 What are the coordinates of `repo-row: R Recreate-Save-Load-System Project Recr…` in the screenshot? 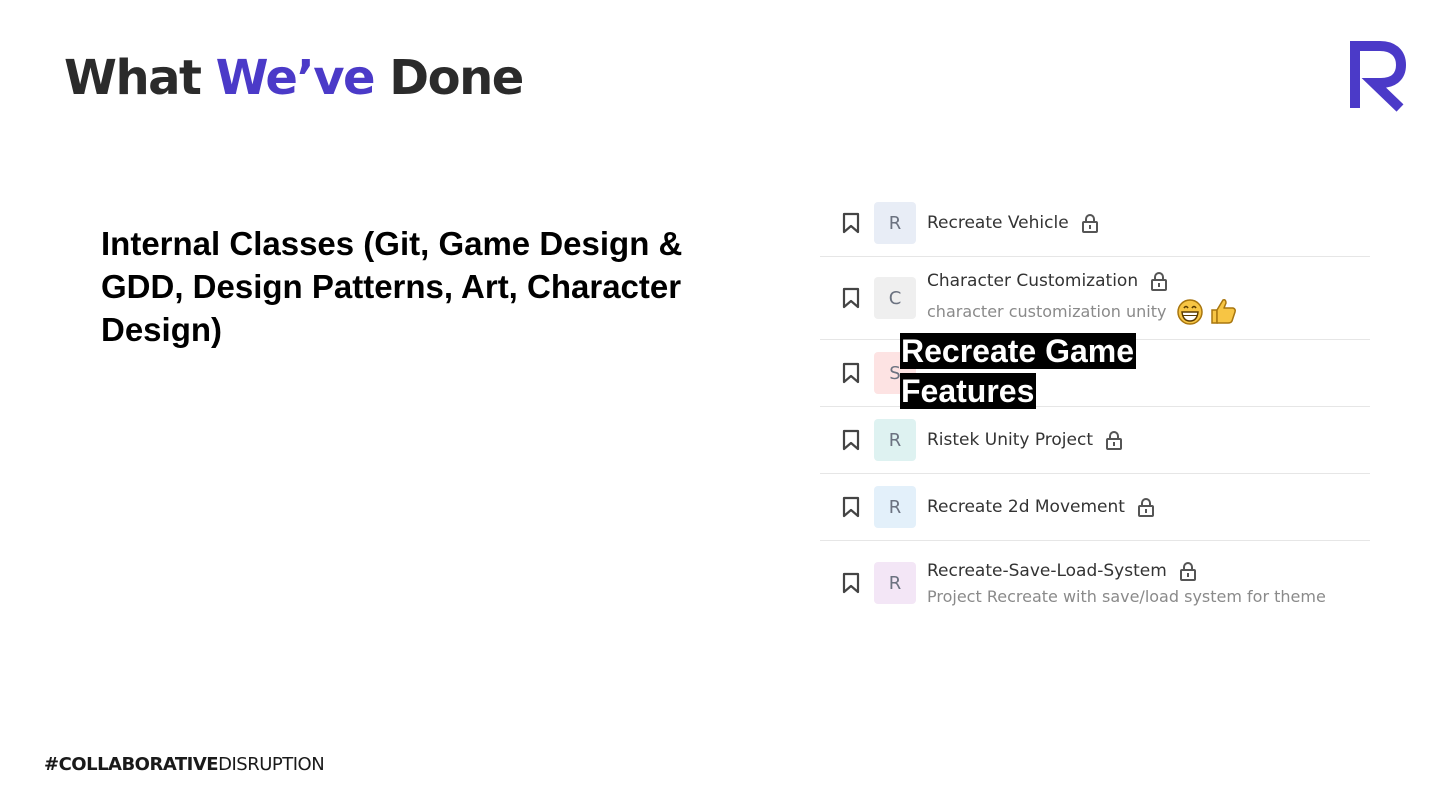 It's located at (1095, 583).